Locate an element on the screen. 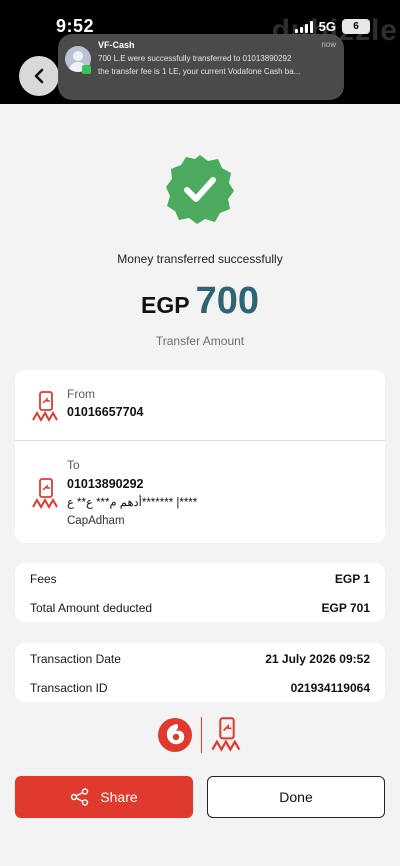  divider is located at coordinates (200, 440).